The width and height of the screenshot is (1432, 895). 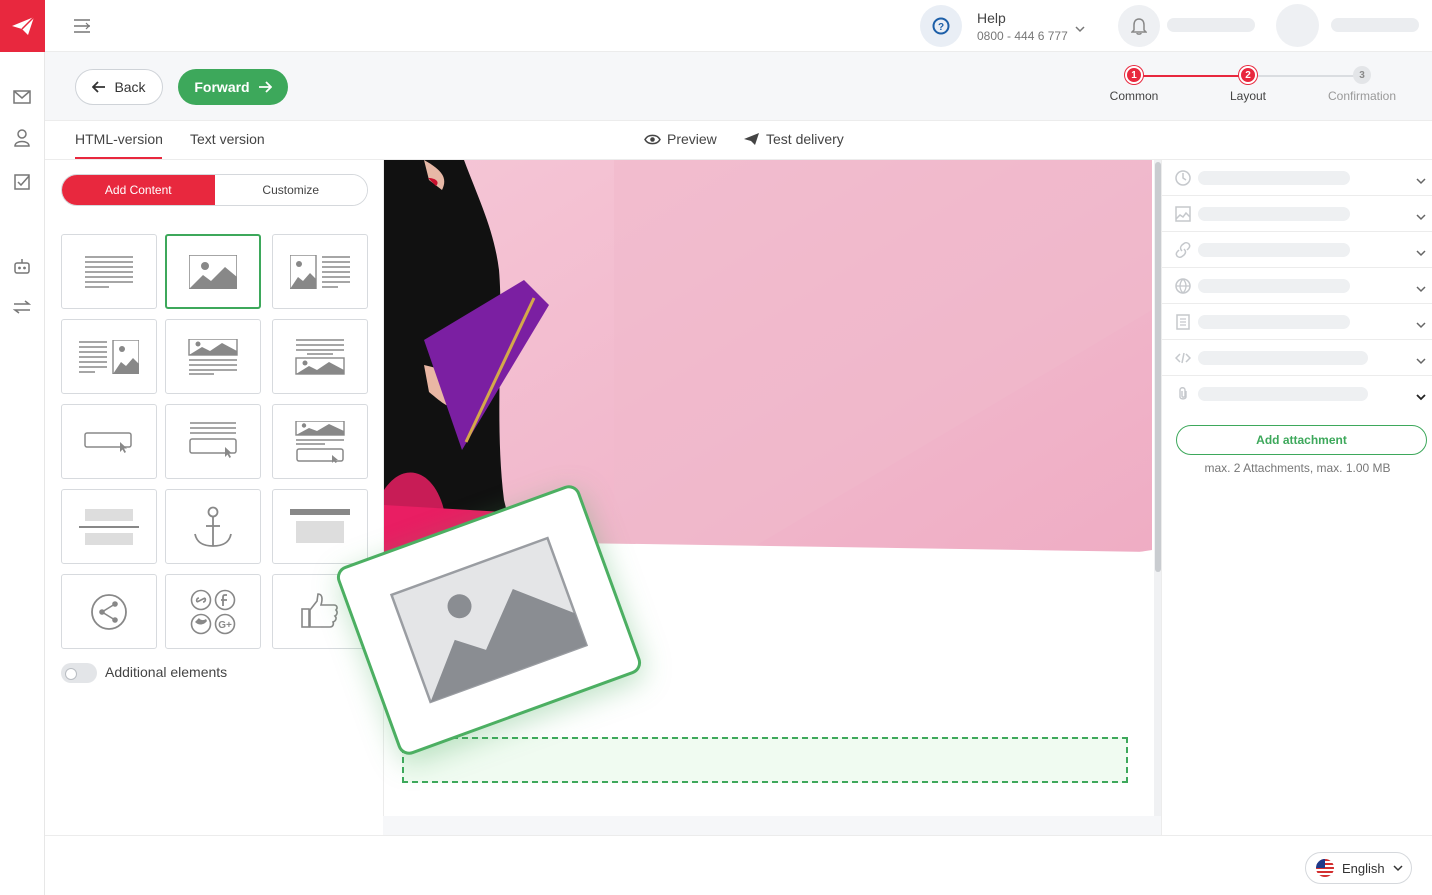 I want to click on add-attachment-button: Add attachment, so click(x=1301, y=440).